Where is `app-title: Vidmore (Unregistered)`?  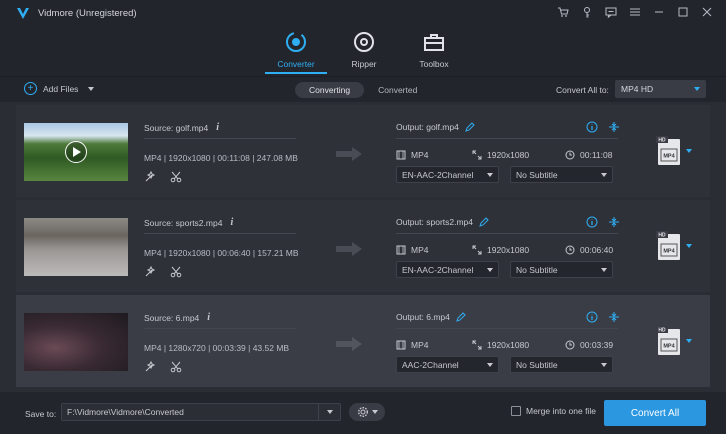 app-title: Vidmore (Unregistered) is located at coordinates (87, 13).